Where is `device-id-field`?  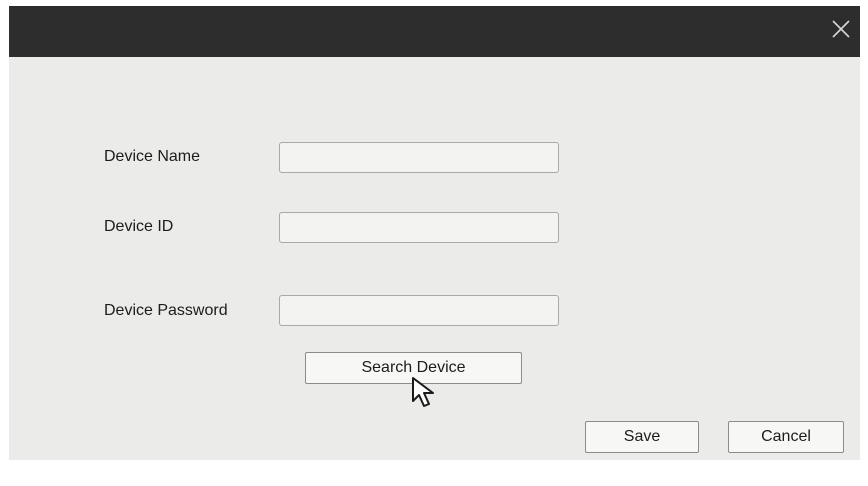 device-id-field is located at coordinates (419, 227).